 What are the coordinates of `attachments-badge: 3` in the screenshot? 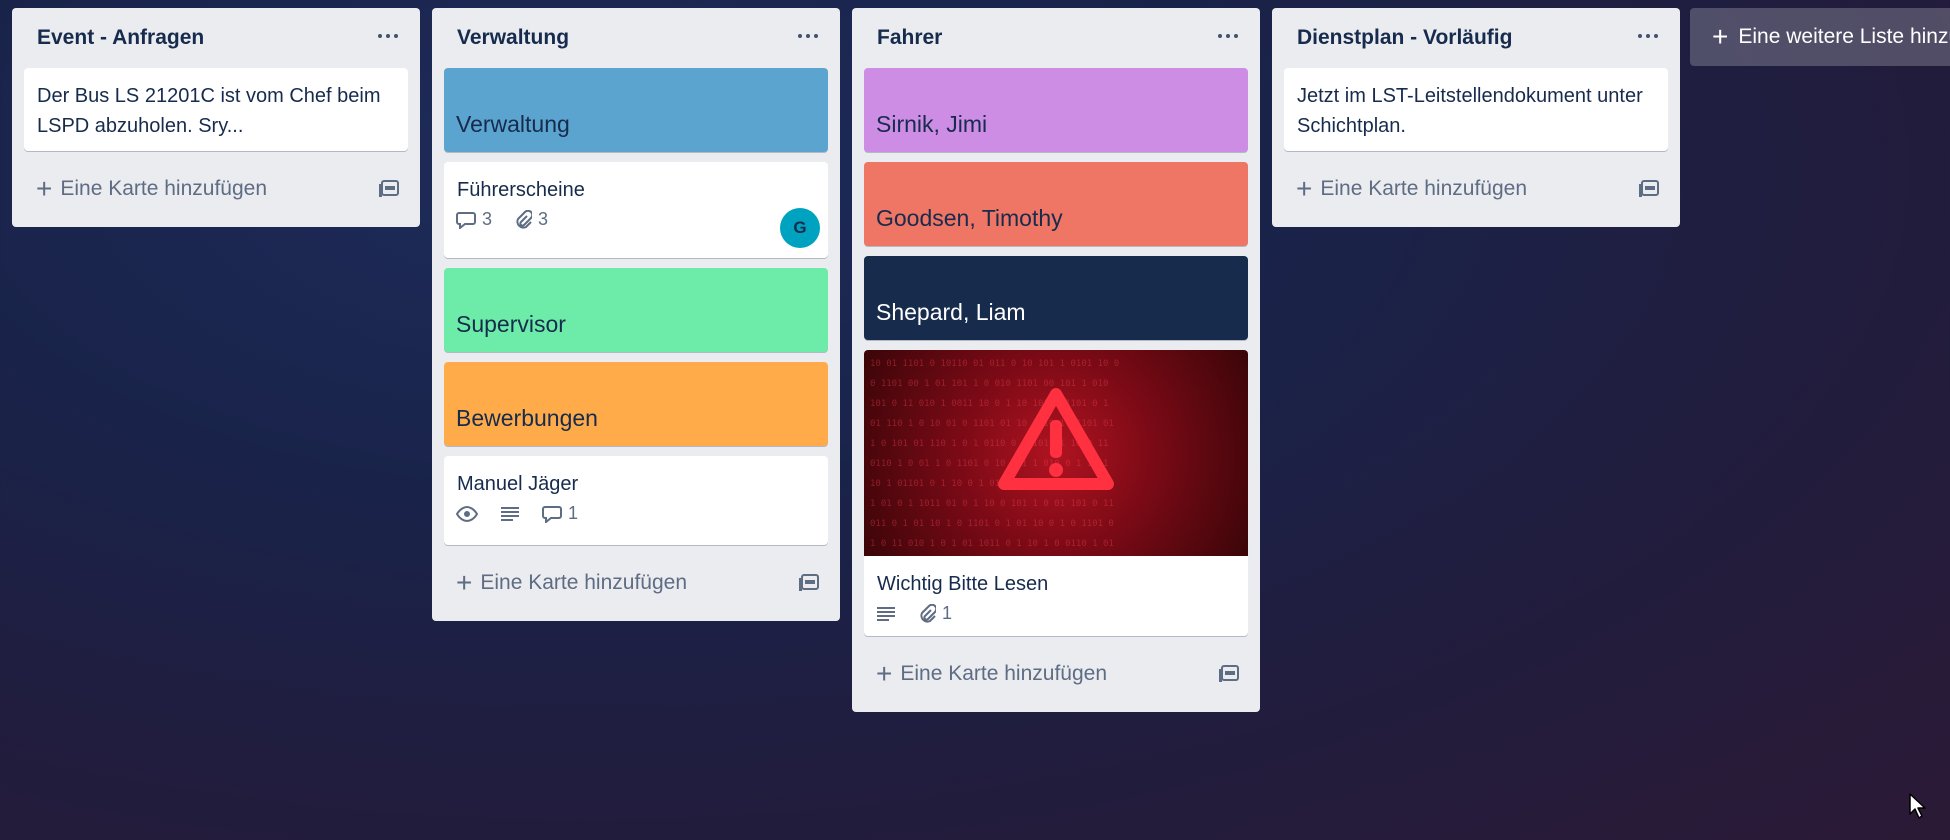 It's located at (531, 219).